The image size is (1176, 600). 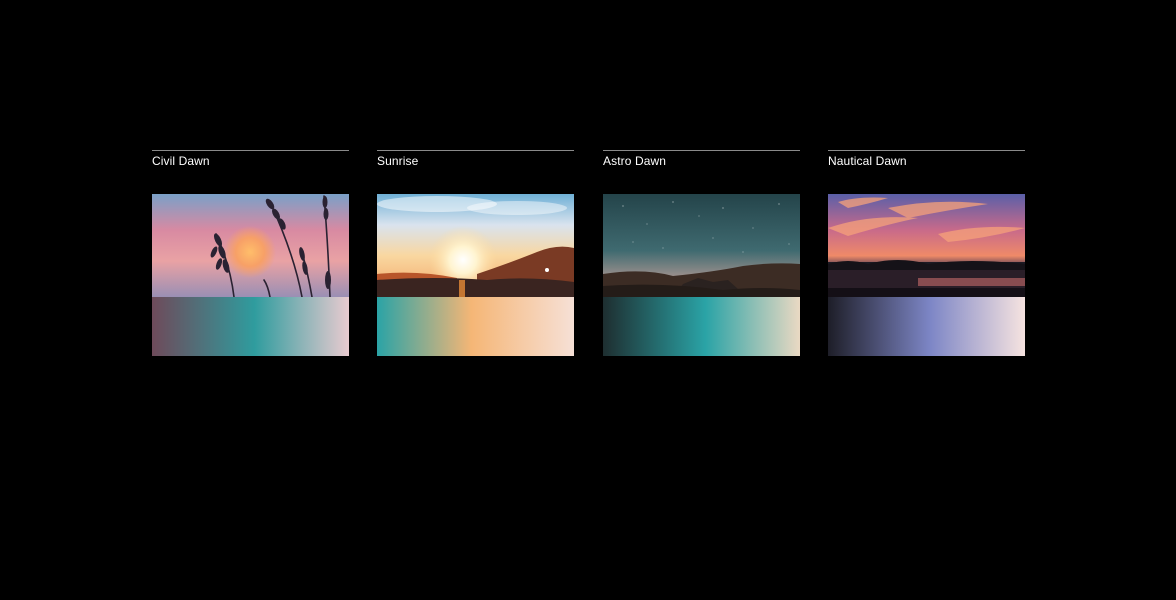 I want to click on photo-nautical-dawn, so click(x=926, y=245).